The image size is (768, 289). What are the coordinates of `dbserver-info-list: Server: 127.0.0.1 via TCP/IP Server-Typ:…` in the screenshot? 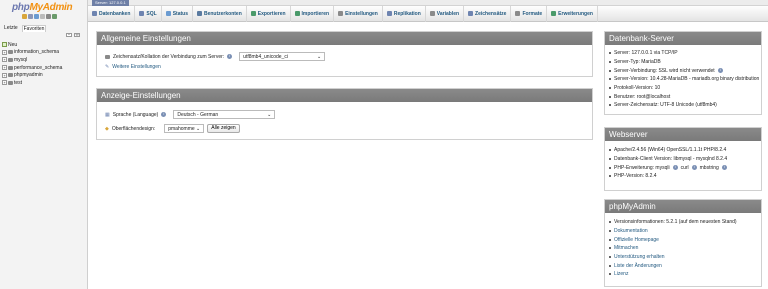 It's located at (684, 79).